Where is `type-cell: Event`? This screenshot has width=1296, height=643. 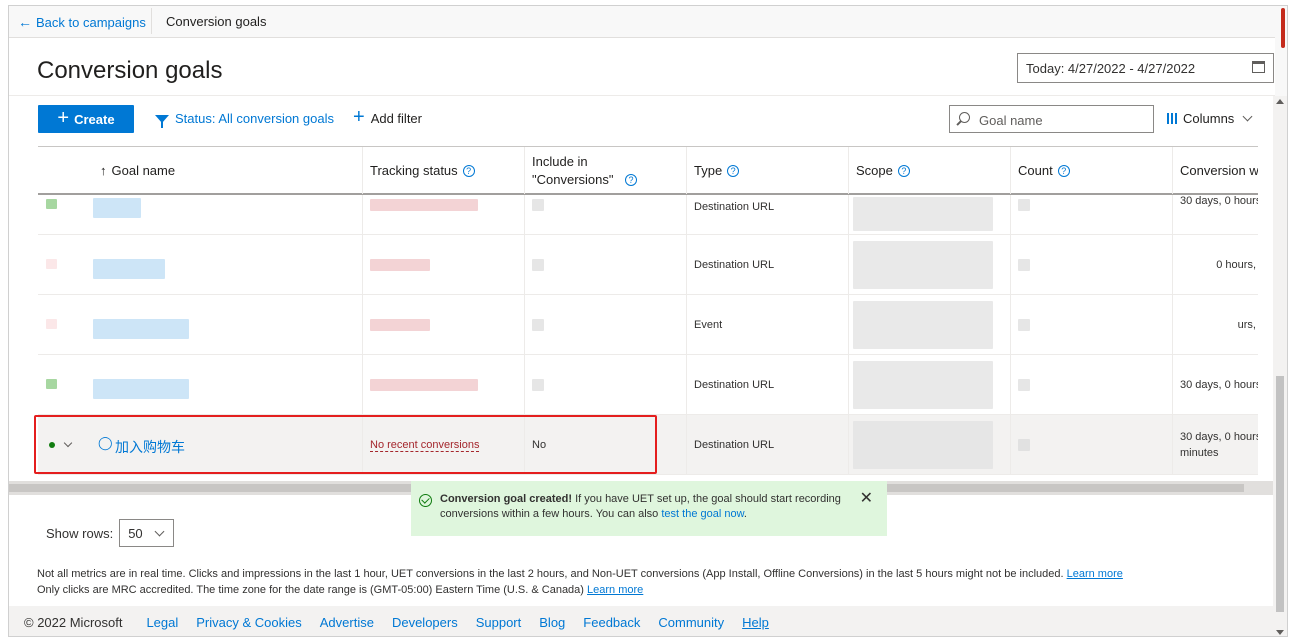 type-cell: Event is located at coordinates (767, 325).